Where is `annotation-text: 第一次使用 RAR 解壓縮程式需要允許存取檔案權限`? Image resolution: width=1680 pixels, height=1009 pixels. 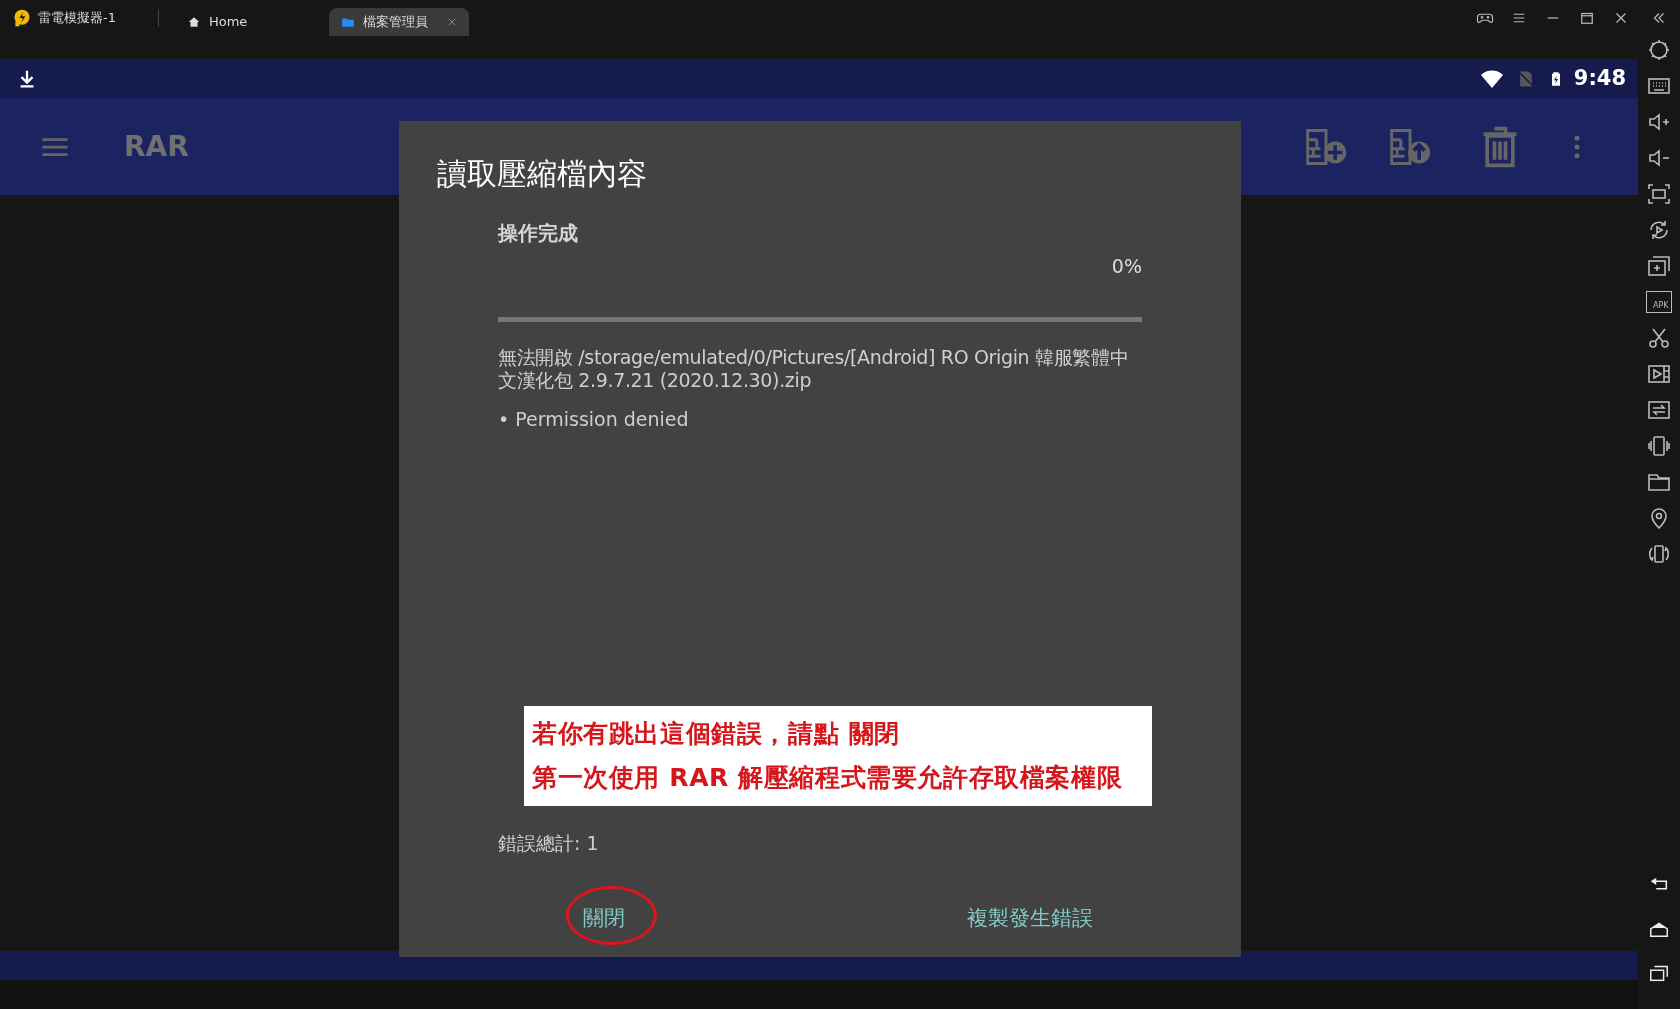
annotation-text: 第一次使用 RAR 解壓縮程式需要允許存取檔案權限 is located at coordinates (828, 778).